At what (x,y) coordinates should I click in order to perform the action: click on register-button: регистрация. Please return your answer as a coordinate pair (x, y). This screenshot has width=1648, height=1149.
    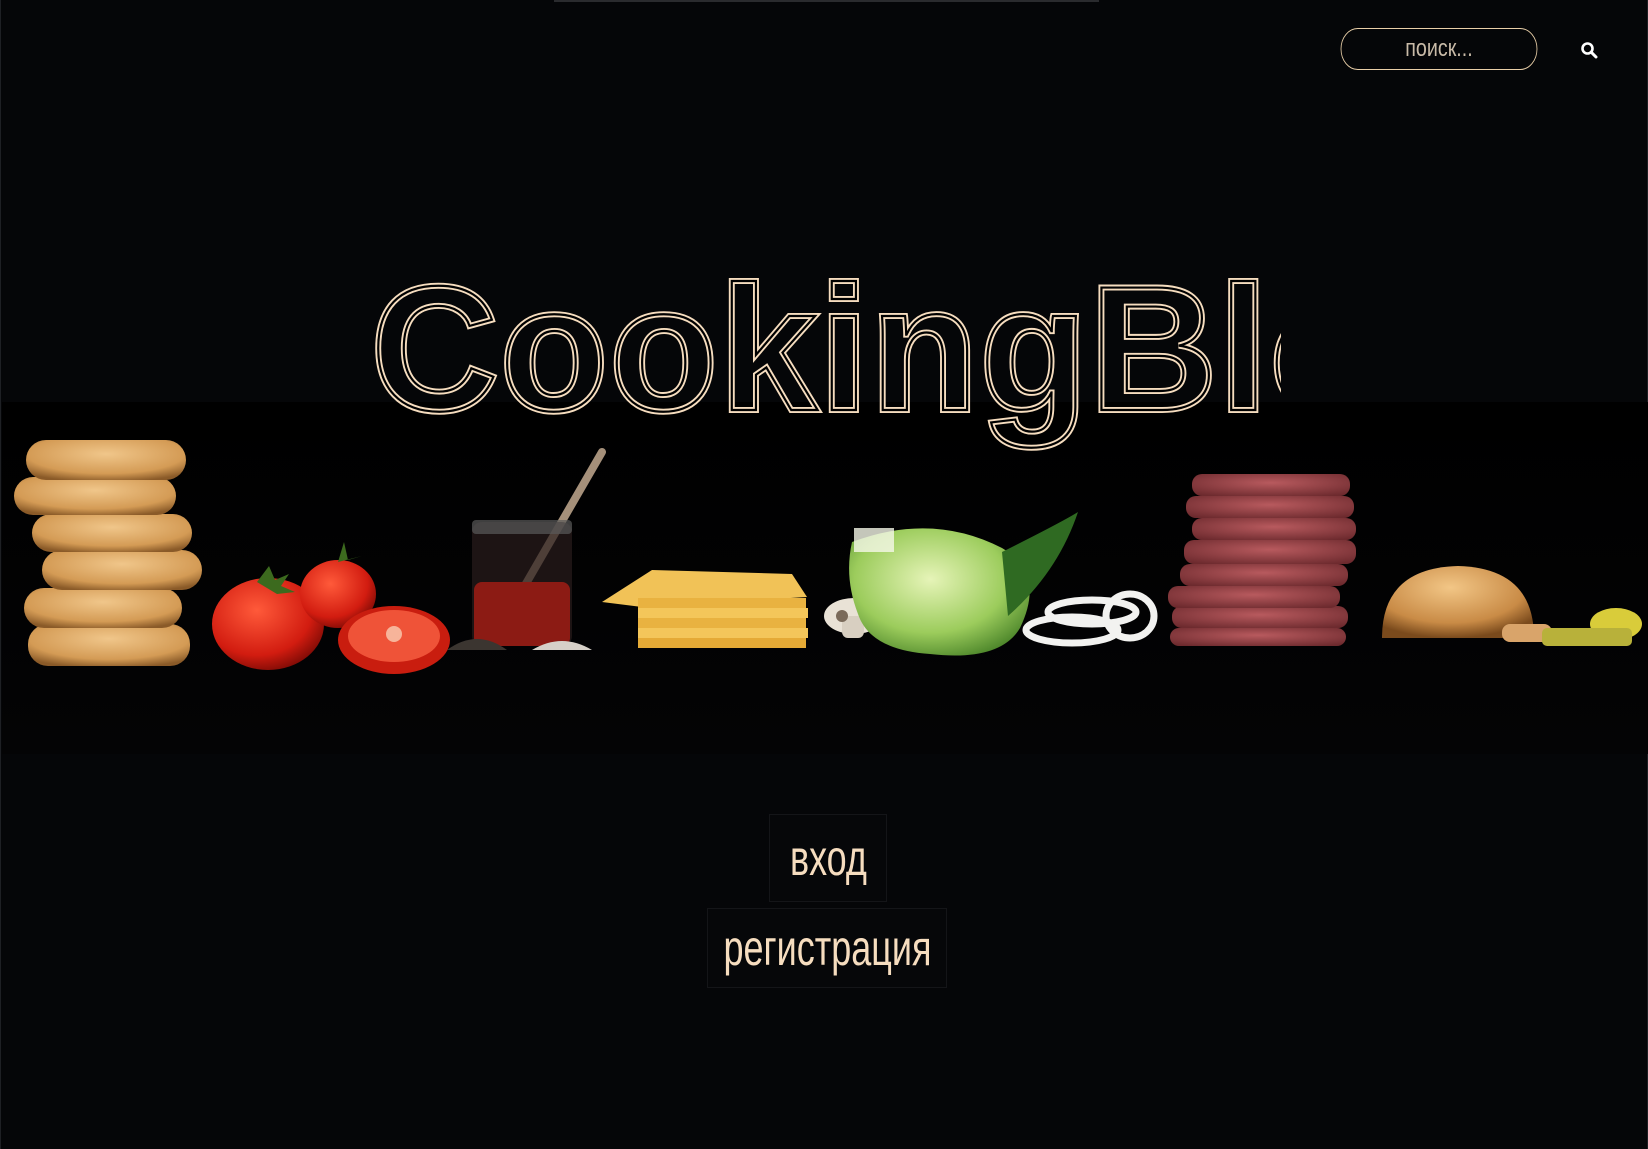
    Looking at the image, I should click on (827, 948).